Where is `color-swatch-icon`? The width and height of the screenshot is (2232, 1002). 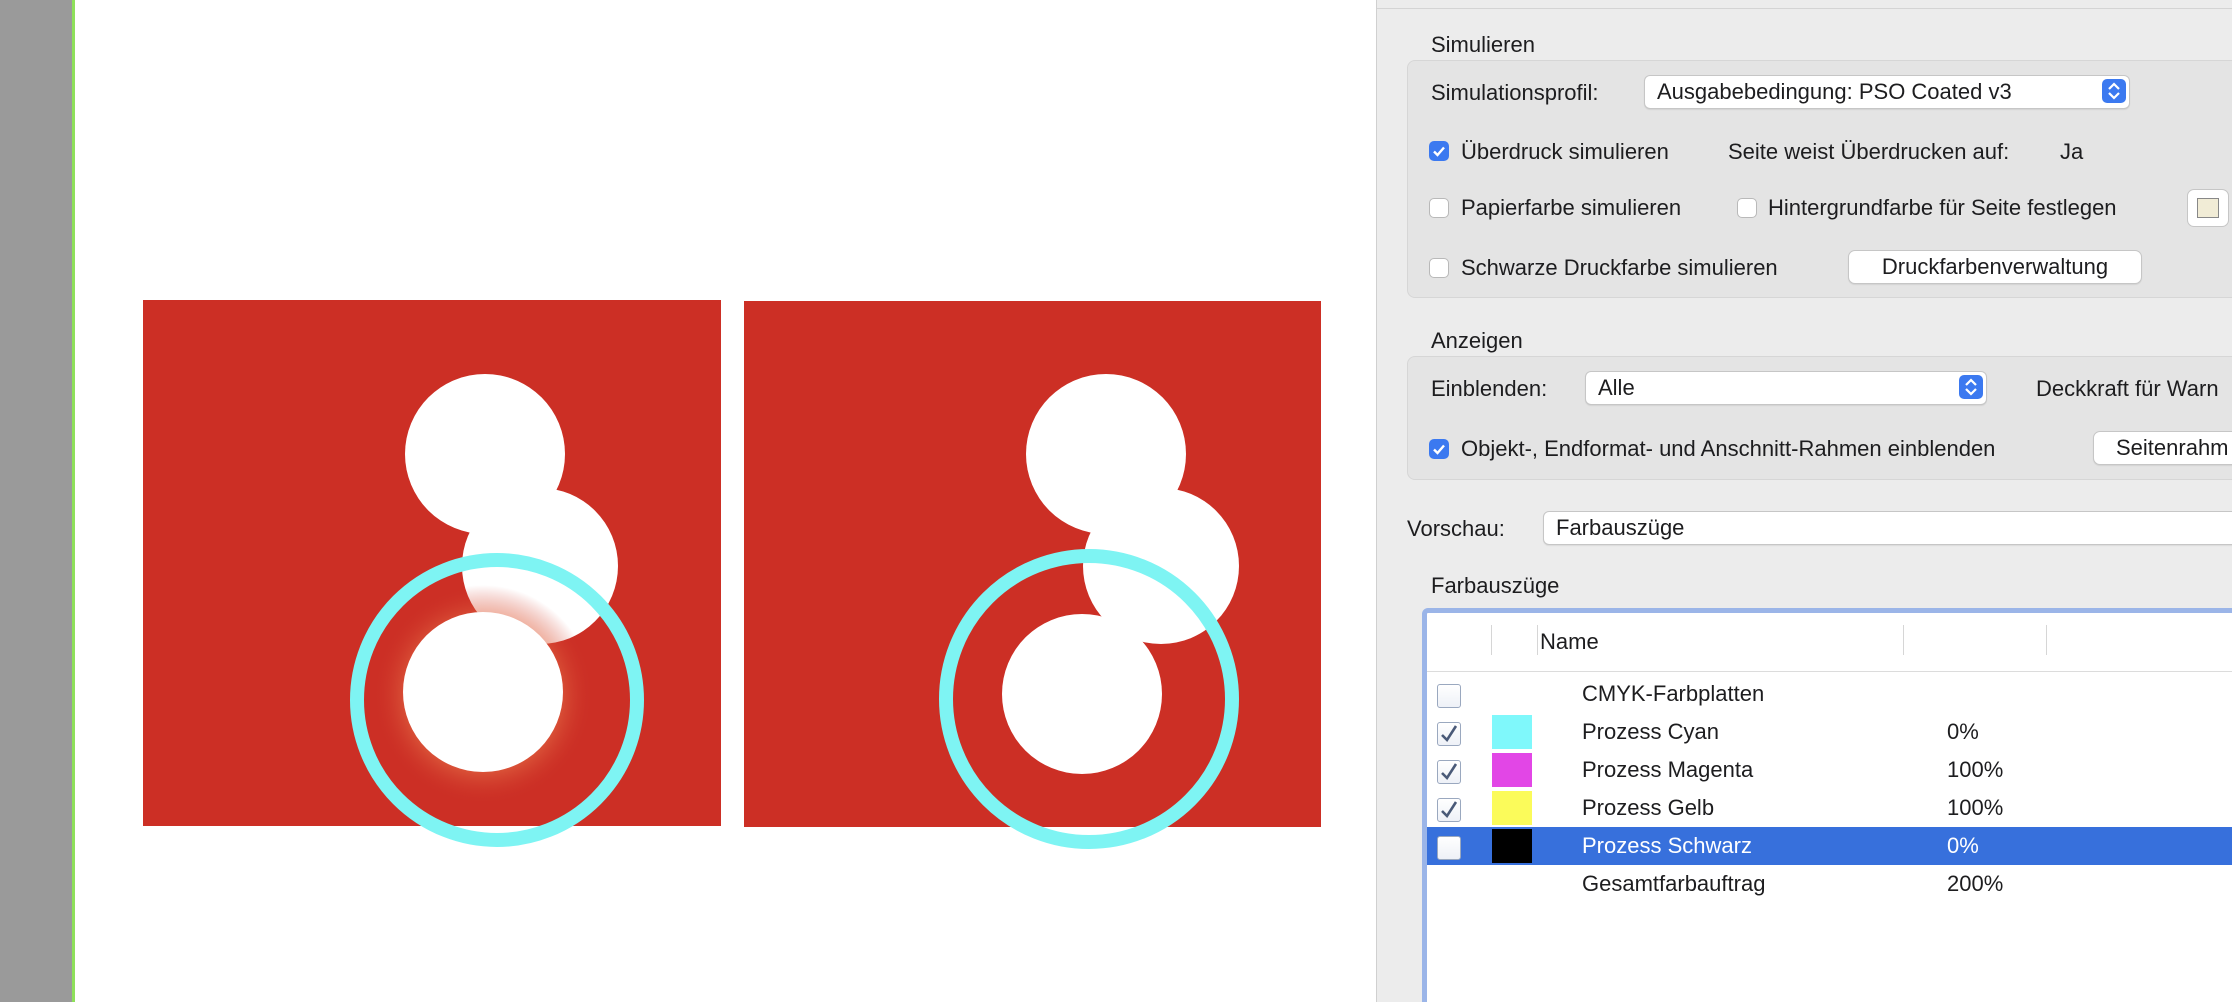 color-swatch-icon is located at coordinates (2208, 208).